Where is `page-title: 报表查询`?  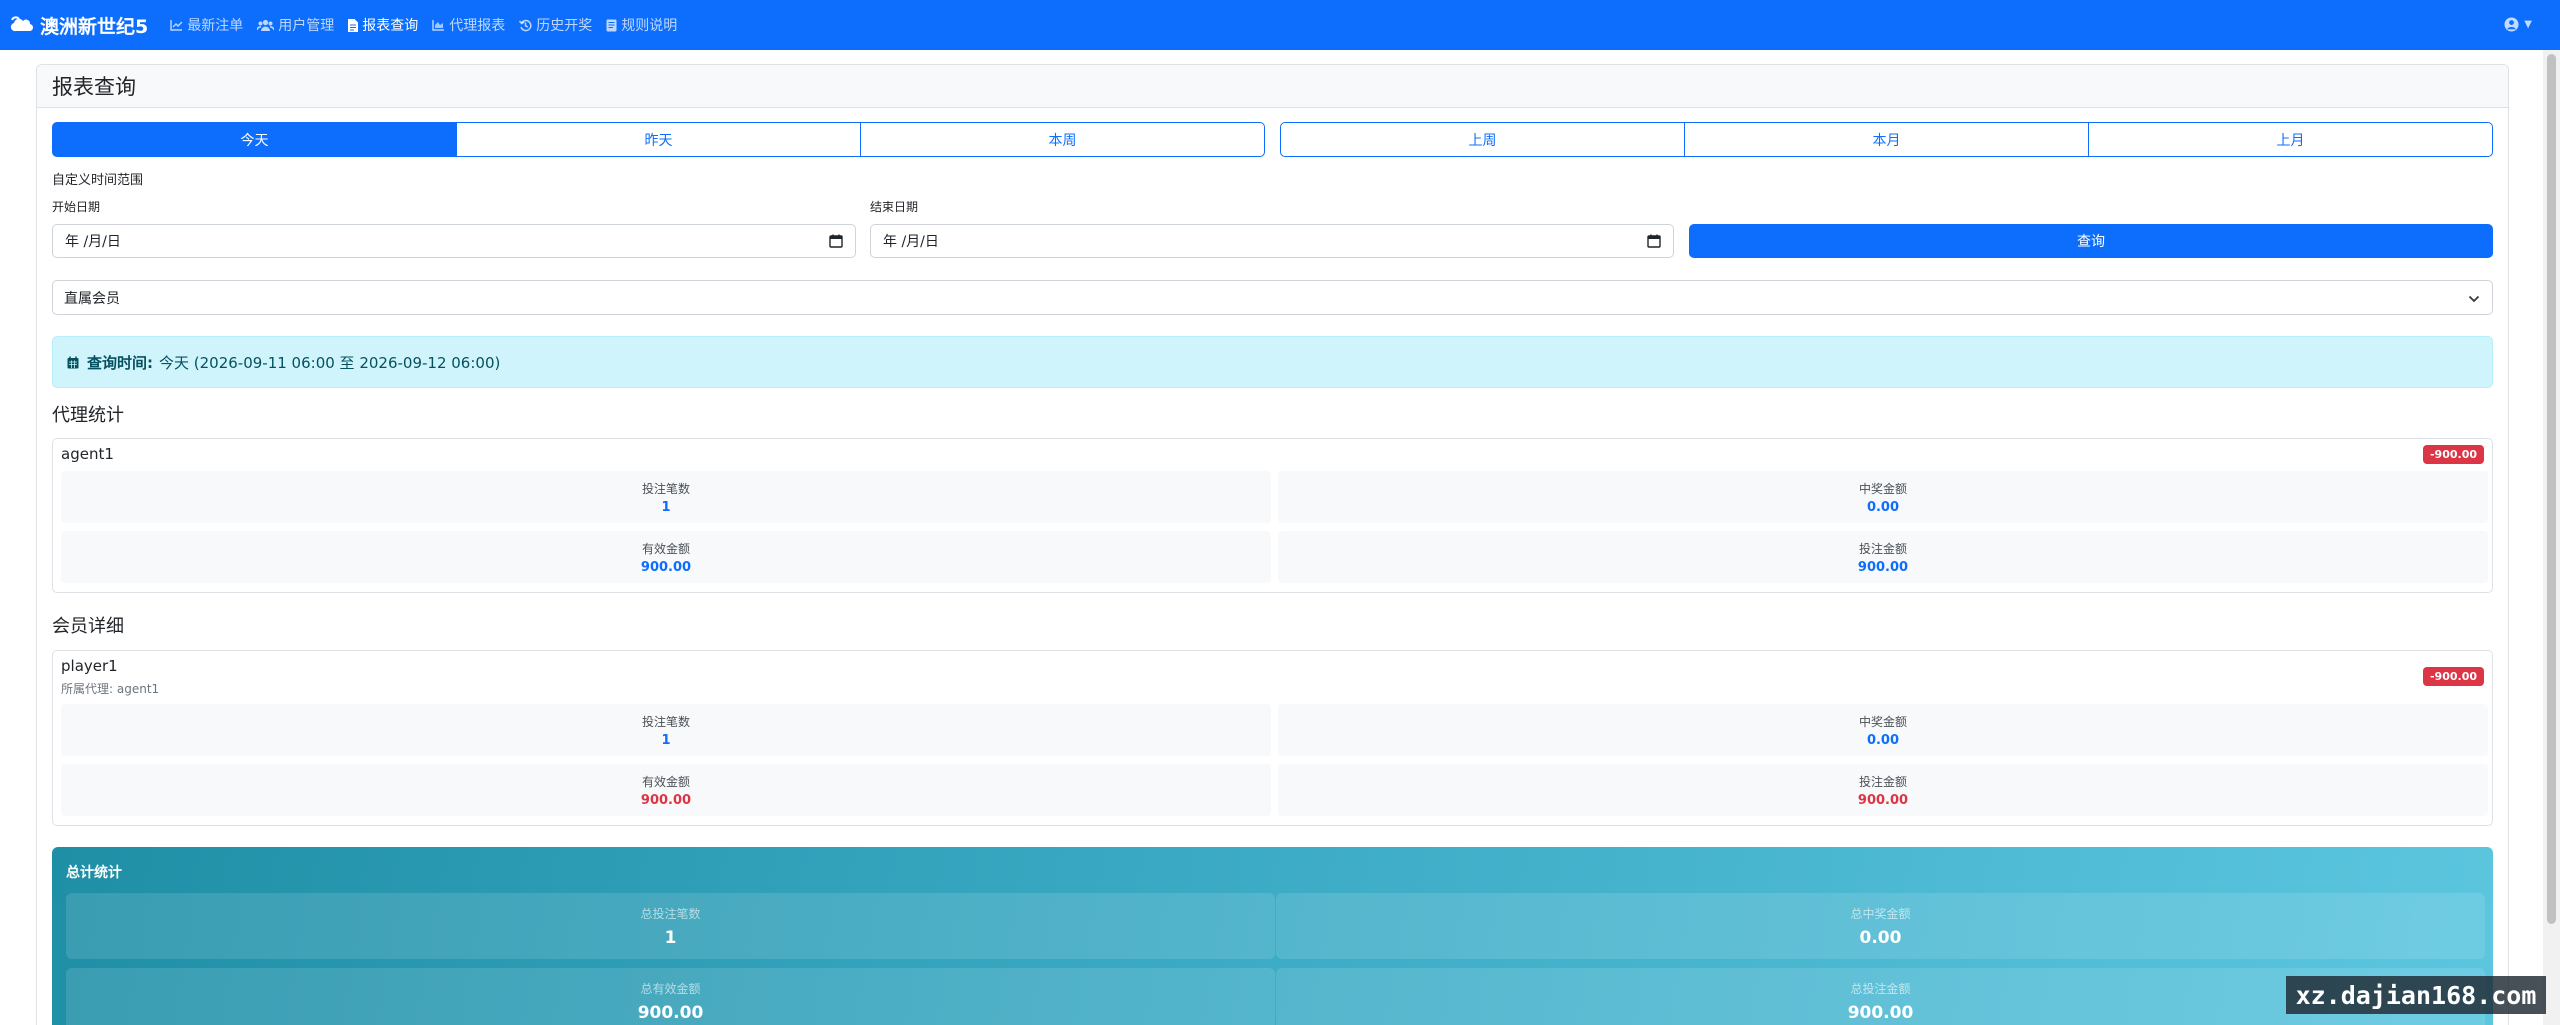 page-title: 报表查询 is located at coordinates (94, 87).